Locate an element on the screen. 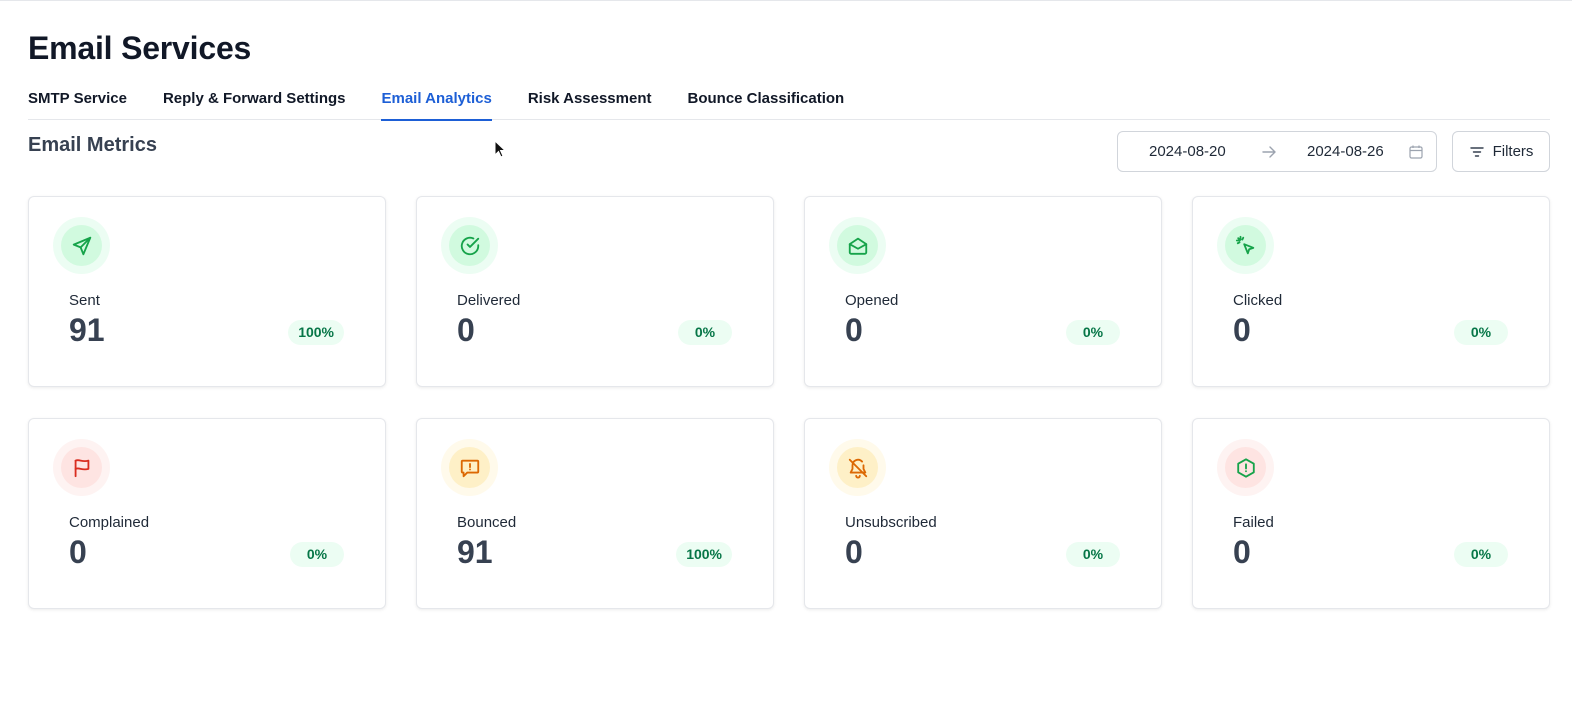 This screenshot has width=1572, height=727. check-circle-icon is located at coordinates (469, 245).